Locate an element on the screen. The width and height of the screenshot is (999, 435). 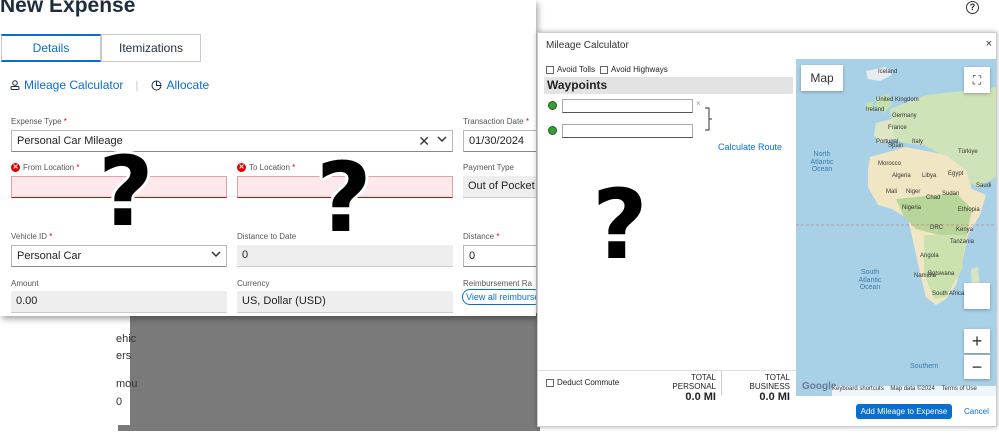
map-label: France is located at coordinates (897, 128).